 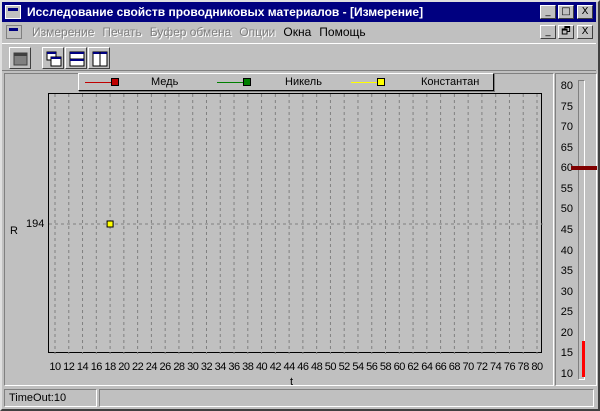 What do you see at coordinates (548, 12) in the screenshot?
I see `minimize-button: _` at bounding box center [548, 12].